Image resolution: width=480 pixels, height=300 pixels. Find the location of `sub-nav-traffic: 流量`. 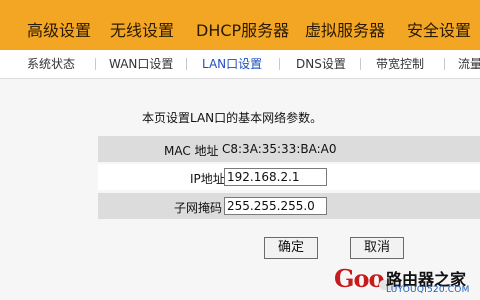

sub-nav-traffic: 流量 is located at coordinates (469, 64).